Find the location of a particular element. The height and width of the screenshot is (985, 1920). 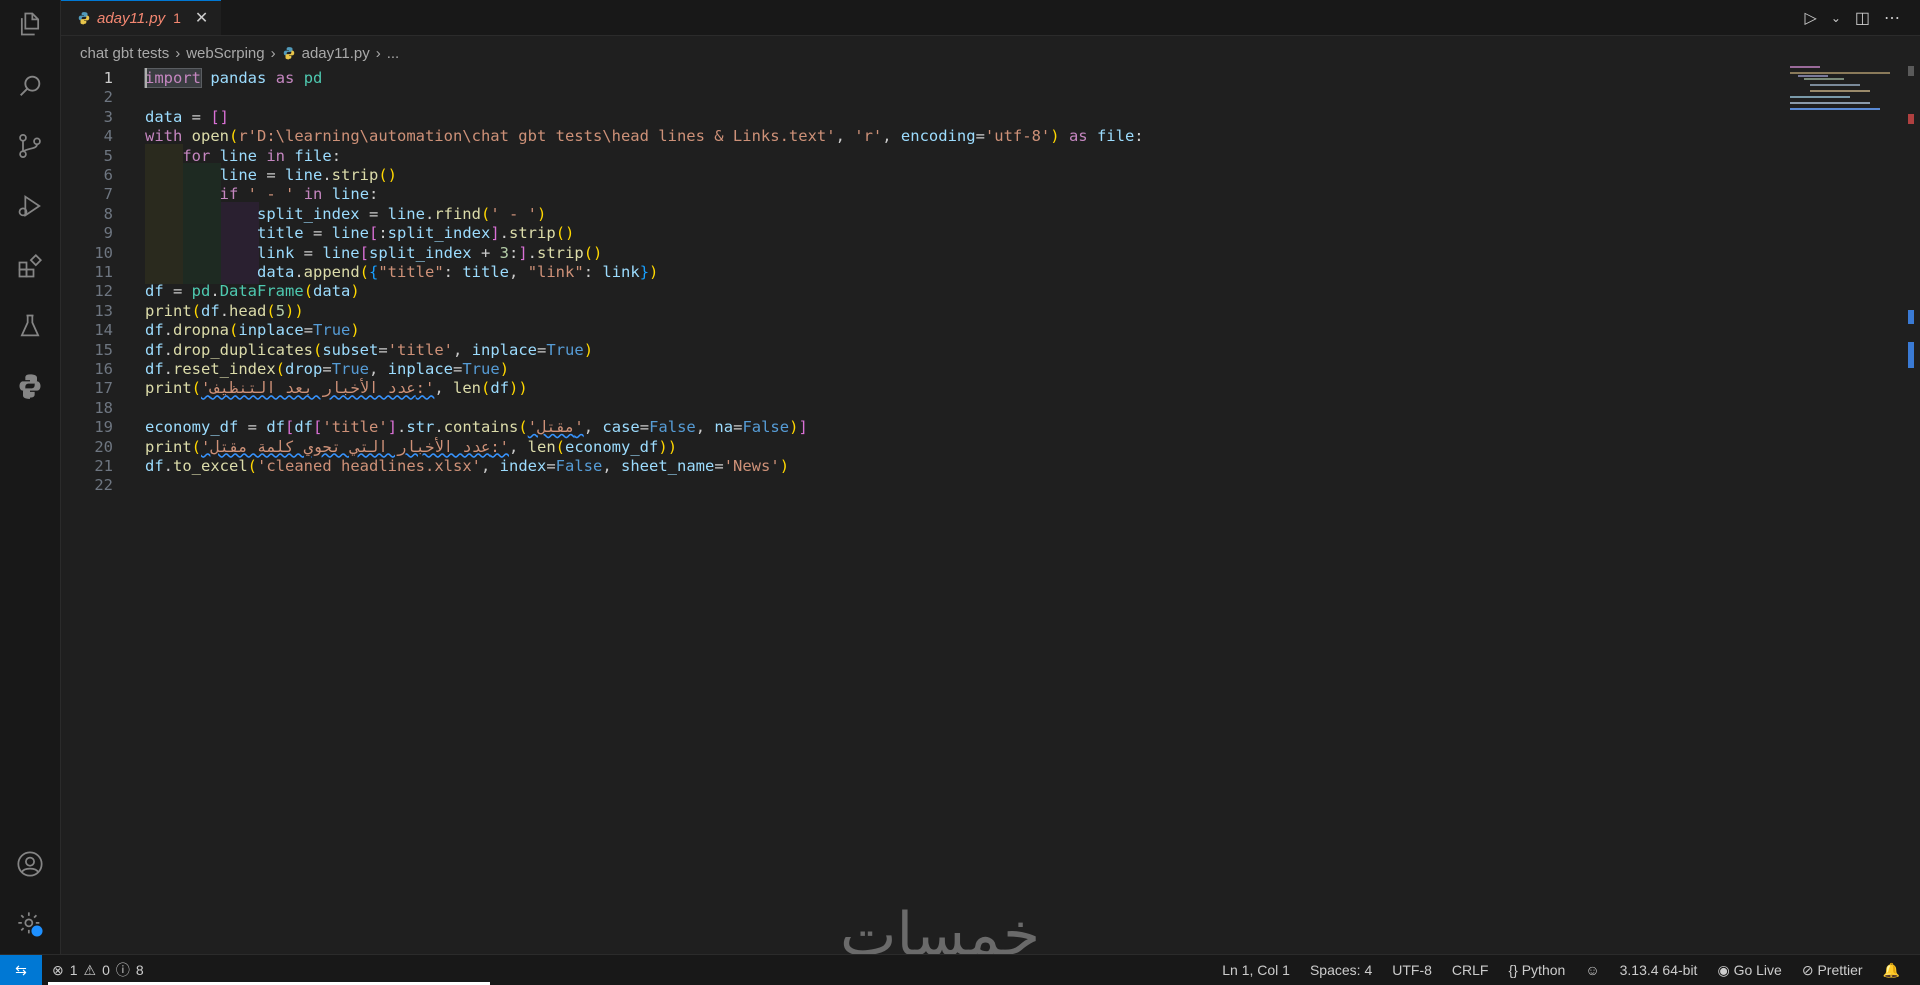

explorer-icon is located at coordinates (30, 24).